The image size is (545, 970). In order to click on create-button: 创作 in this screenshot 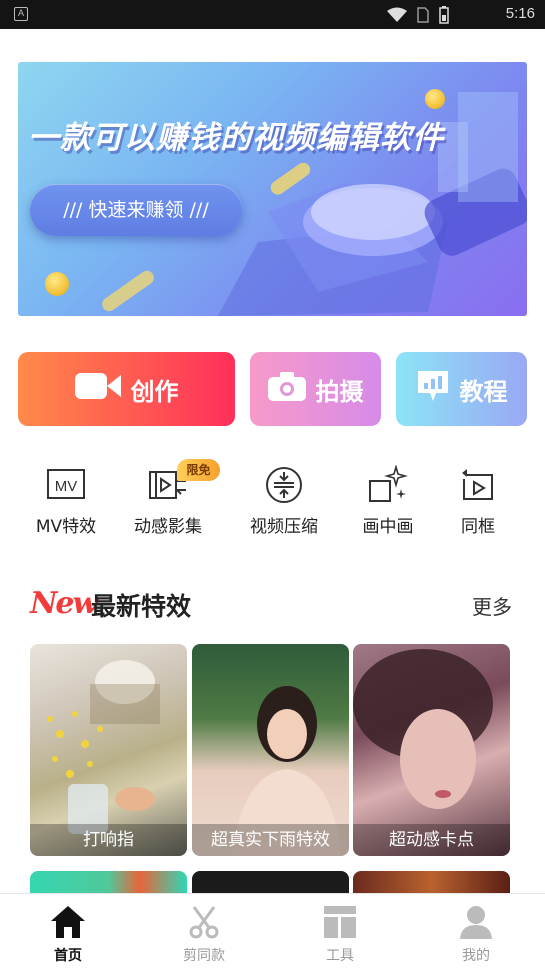, I will do `click(126, 389)`.